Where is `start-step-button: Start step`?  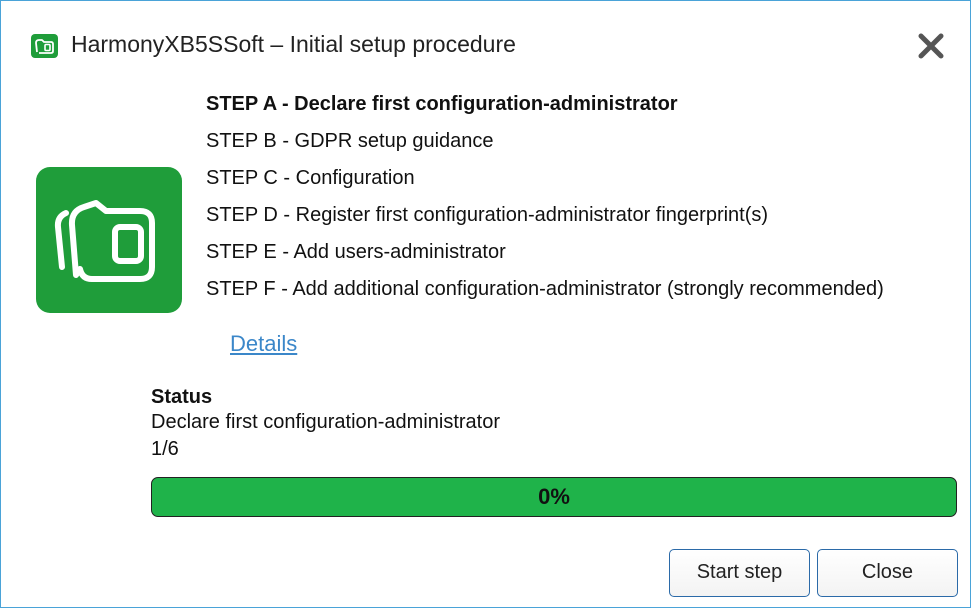
start-step-button: Start step is located at coordinates (739, 573).